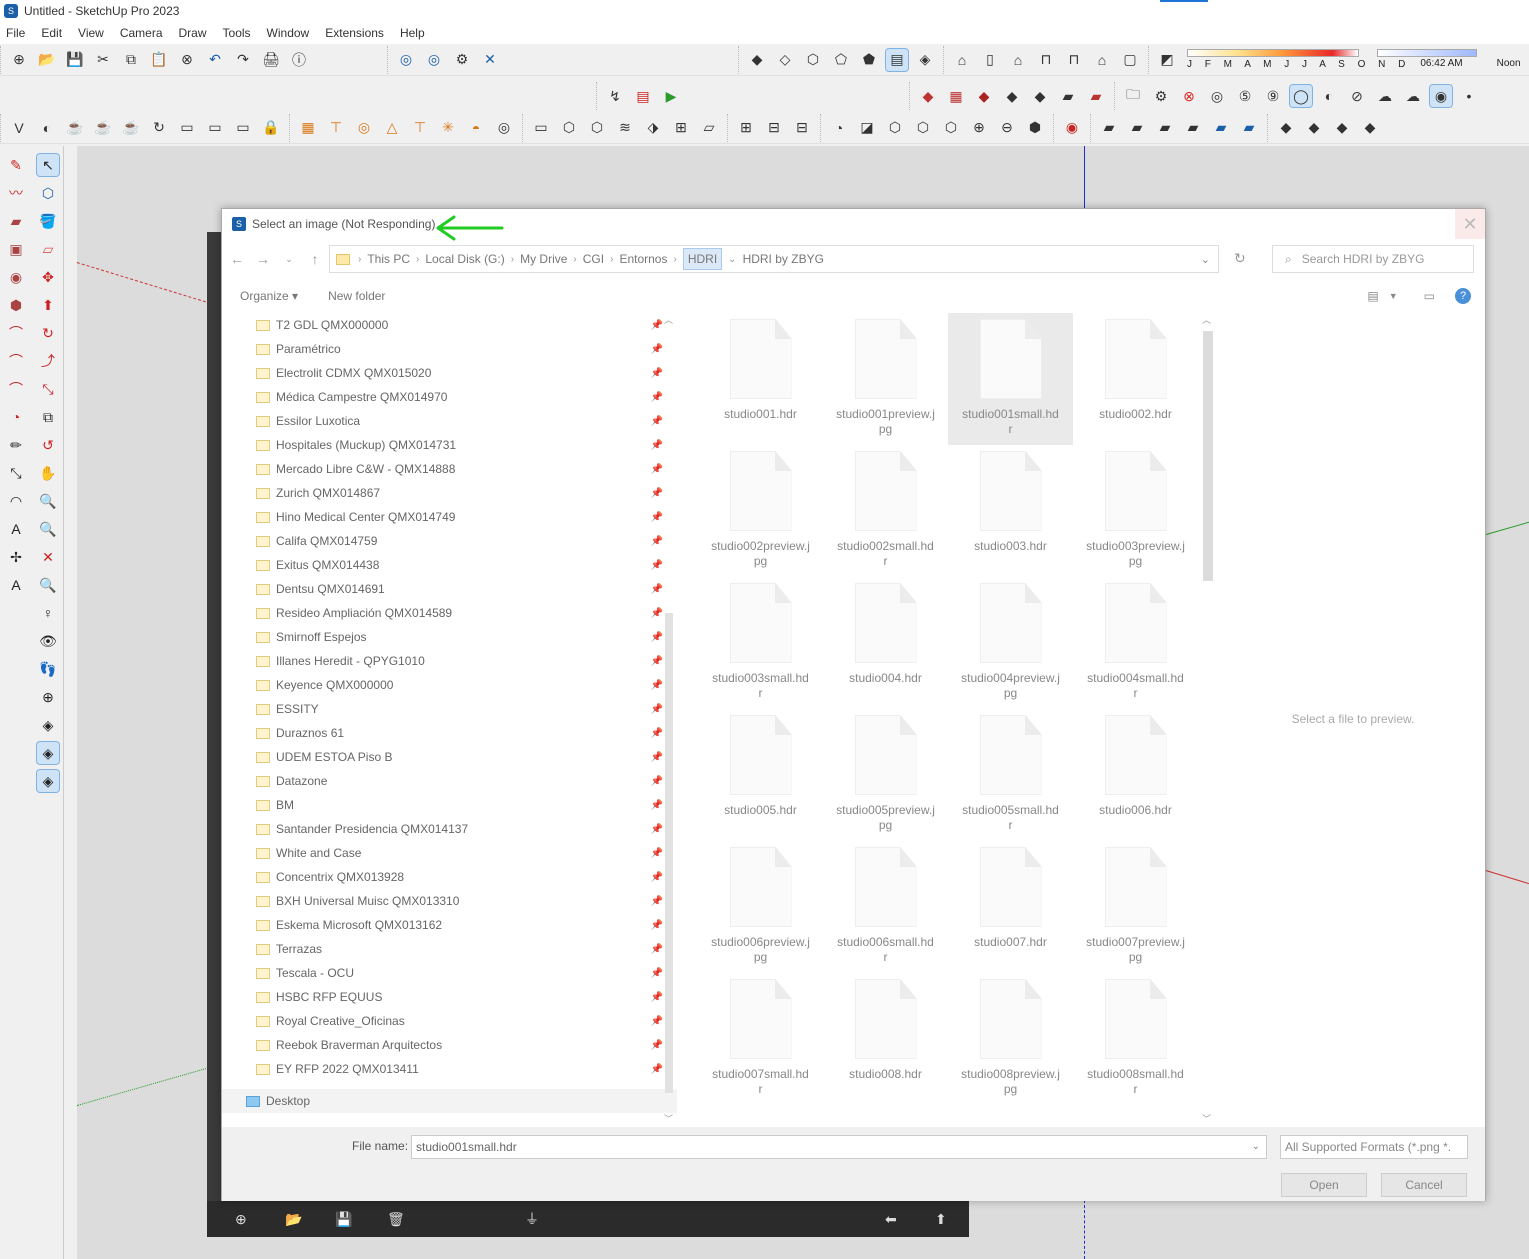 Image resolution: width=1529 pixels, height=1259 pixels. Describe the element at coordinates (243, 128) in the screenshot. I see `image-icon: ▭` at that location.